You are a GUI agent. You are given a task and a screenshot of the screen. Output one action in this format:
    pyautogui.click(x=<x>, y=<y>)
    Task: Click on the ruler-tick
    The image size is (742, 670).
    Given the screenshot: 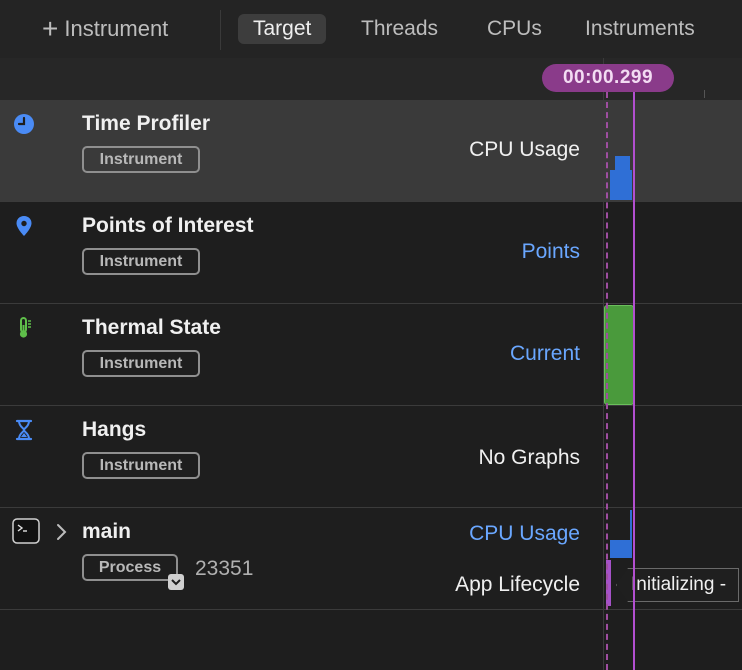 What is the action you would take?
    pyautogui.click(x=704, y=94)
    